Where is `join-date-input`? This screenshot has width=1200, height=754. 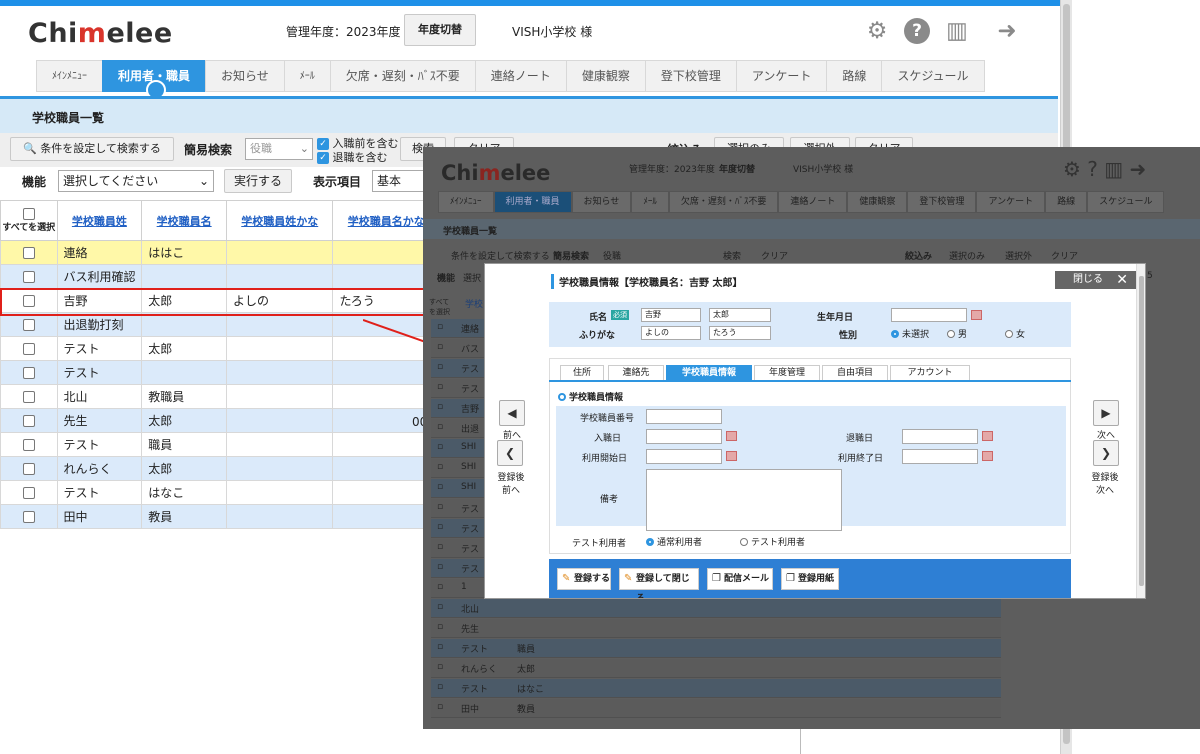
join-date-input is located at coordinates (684, 436).